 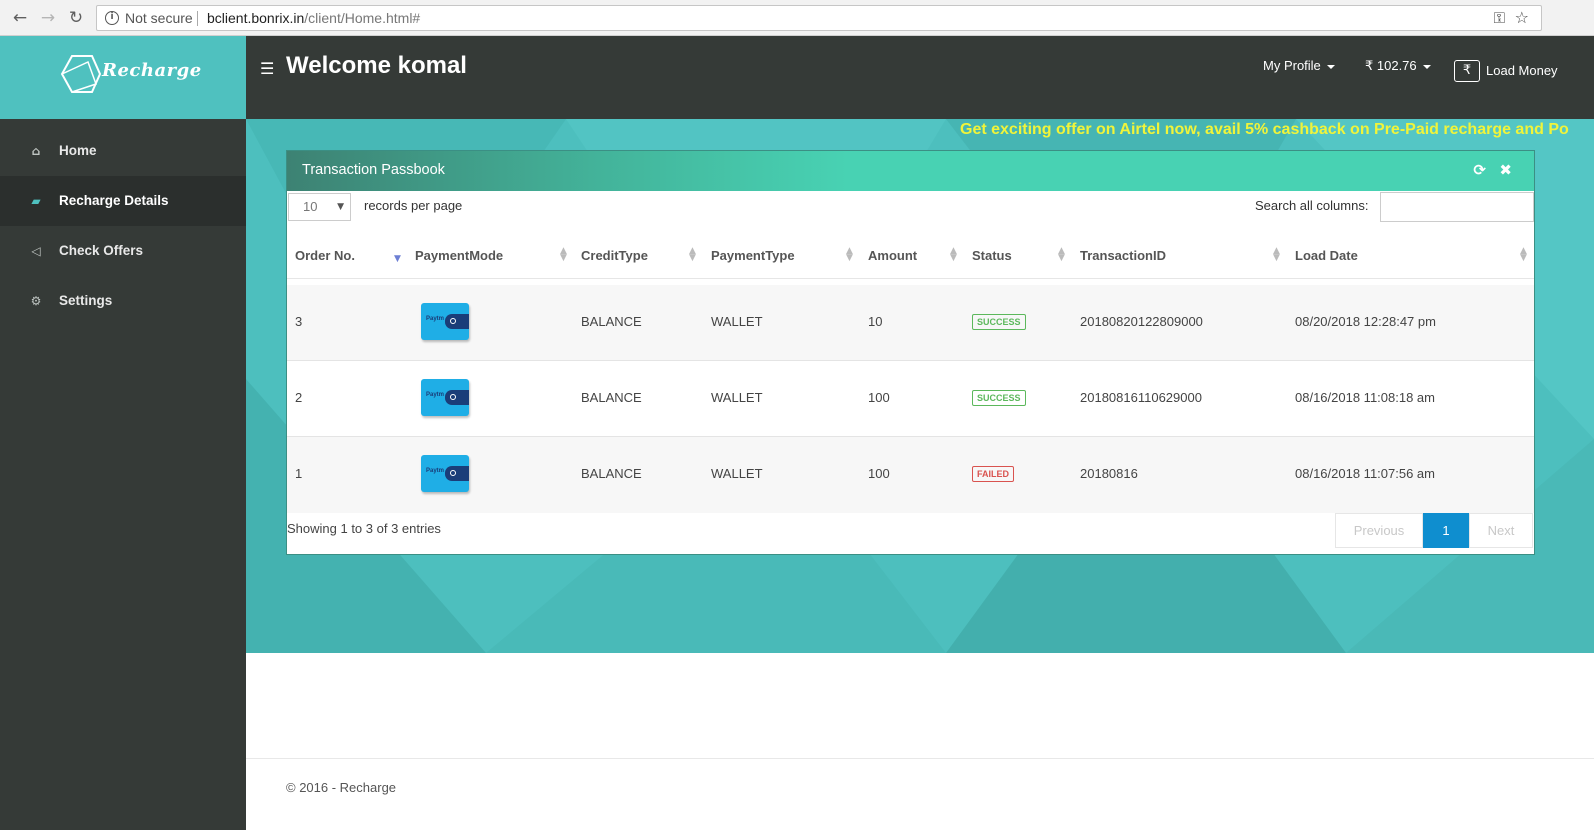 What do you see at coordinates (20, 18) in the screenshot?
I see `back-arrow-icon: ←` at bounding box center [20, 18].